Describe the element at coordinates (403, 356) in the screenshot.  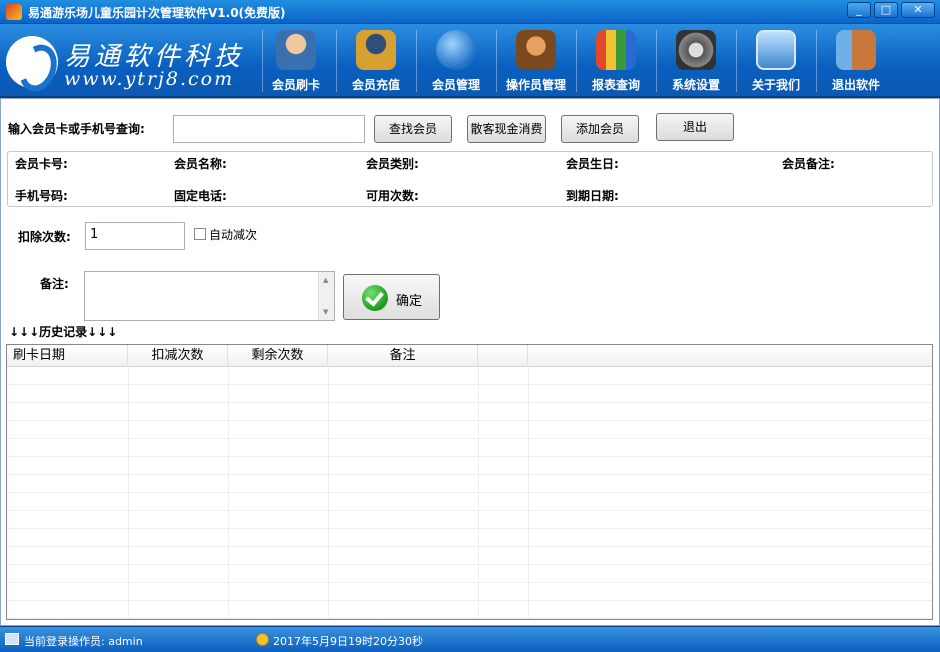
I see `column-header: 备注` at that location.